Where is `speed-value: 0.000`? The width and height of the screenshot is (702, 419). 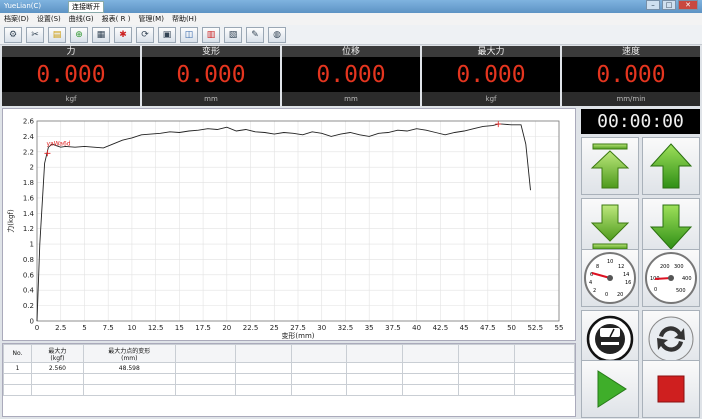
speed-value: 0.000 is located at coordinates (631, 75).